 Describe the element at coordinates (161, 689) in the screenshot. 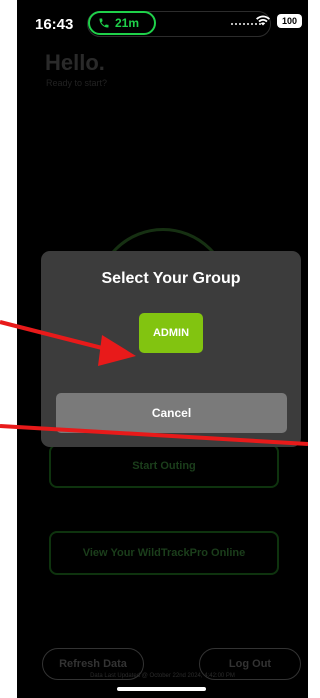

I see `home-indicator` at that location.